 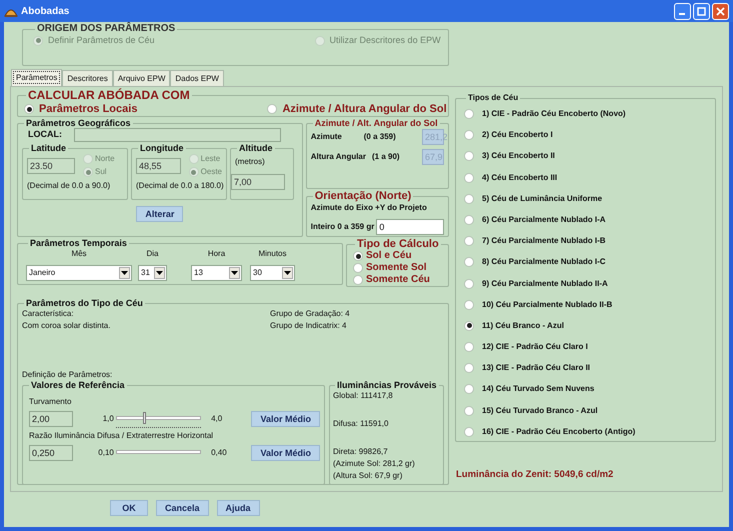 I want to click on option-label: 7) Céu Parcialmente Nublado I-B, so click(x=544, y=241).